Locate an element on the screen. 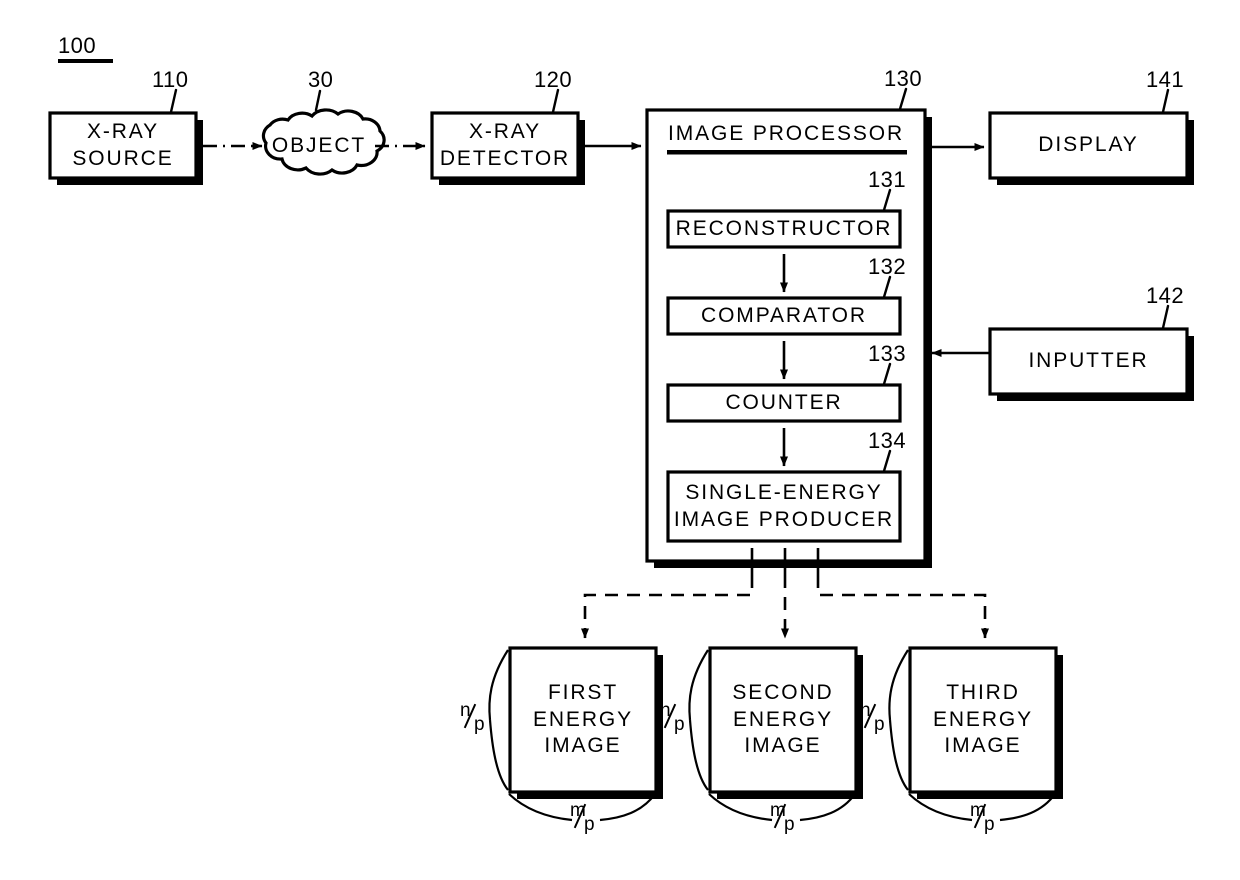 The width and height of the screenshot is (1240, 880). first-energy-branch is located at coordinates (667, 607).